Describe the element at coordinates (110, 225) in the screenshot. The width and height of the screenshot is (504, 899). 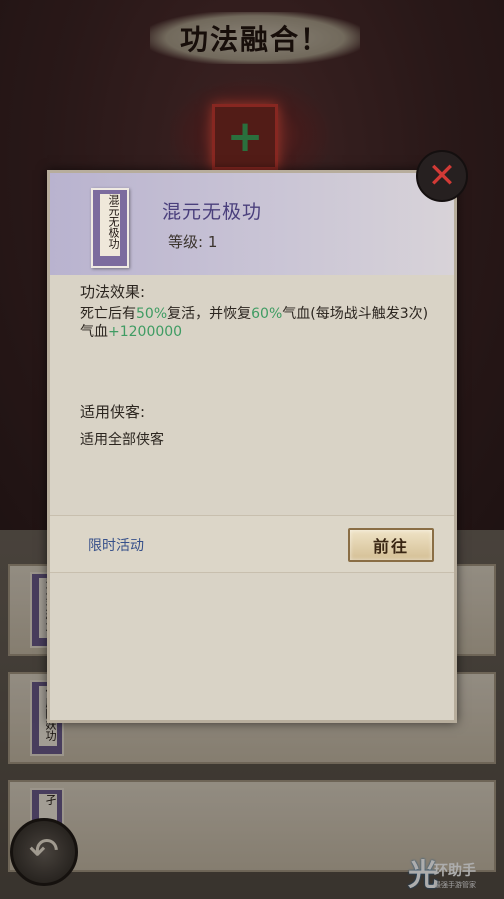
I see `skill-book-label: 混元无极功` at that location.